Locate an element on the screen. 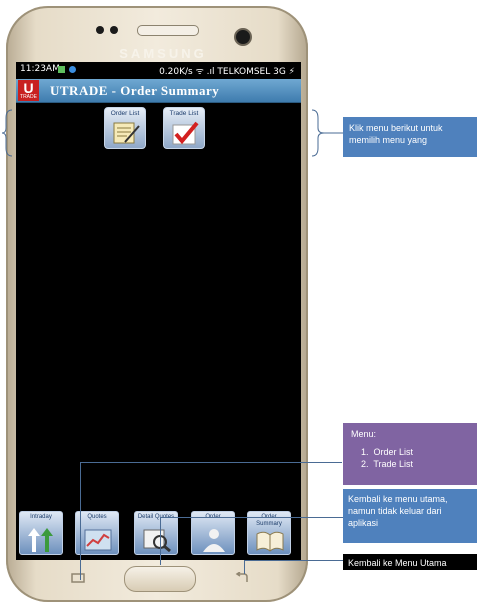 The width and height of the screenshot is (480, 604). callout-menu-item: 2. Trade List is located at coordinates (387, 464).